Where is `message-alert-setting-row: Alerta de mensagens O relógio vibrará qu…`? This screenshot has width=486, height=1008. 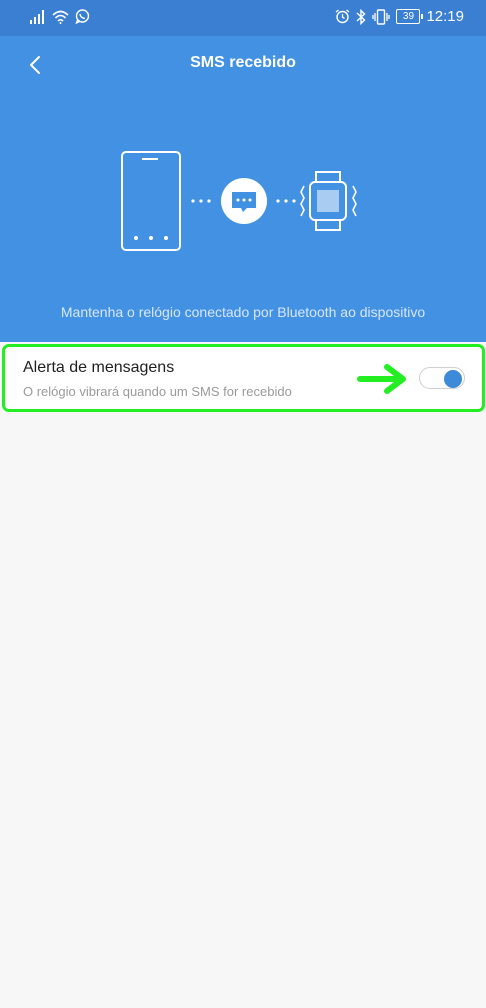
message-alert-setting-row: Alerta de mensagens O relógio vibrará qu… is located at coordinates (243, 378).